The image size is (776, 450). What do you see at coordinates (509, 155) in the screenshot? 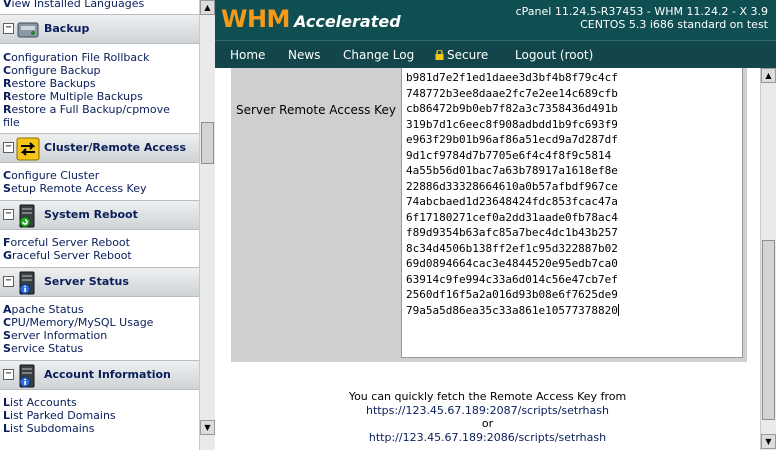
I see `key-line: 9d1cf9784d7b7705e6f4c4f8f9c5814` at bounding box center [509, 155].